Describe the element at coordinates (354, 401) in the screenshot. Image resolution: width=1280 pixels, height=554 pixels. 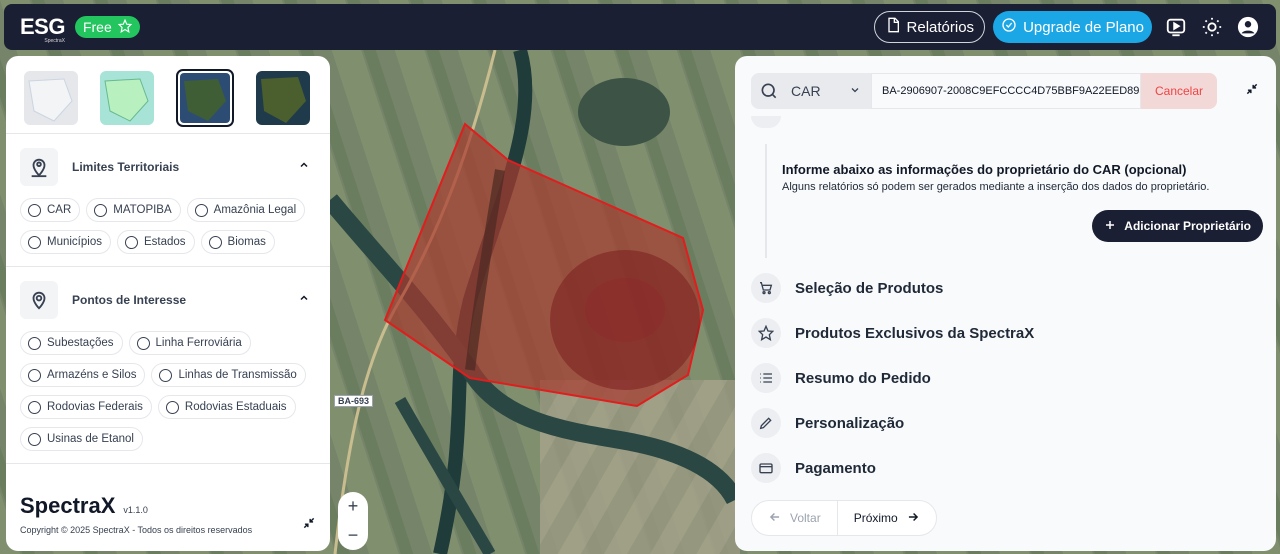
I see `road-label: BA-693` at that location.